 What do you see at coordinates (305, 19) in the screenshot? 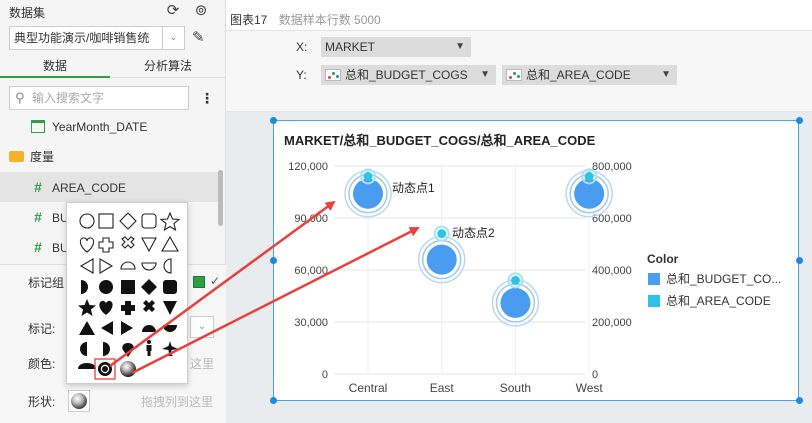
I see `chart-header: 图表17 数据样本行数 5000` at bounding box center [305, 19].